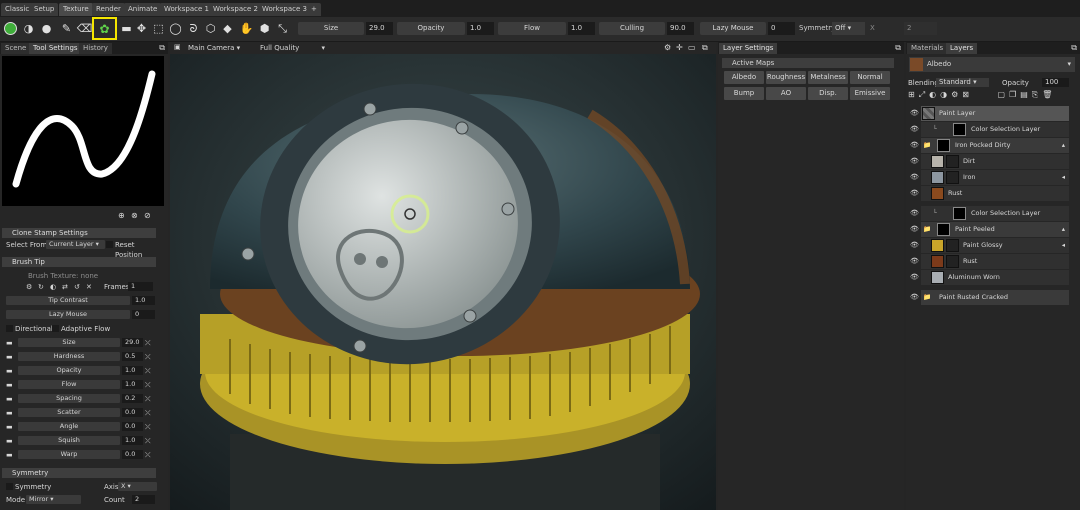 This screenshot has height=510, width=1080. What do you see at coordinates (137, 486) in the screenshot?
I see `axis-dropdown: X ▾` at bounding box center [137, 486].